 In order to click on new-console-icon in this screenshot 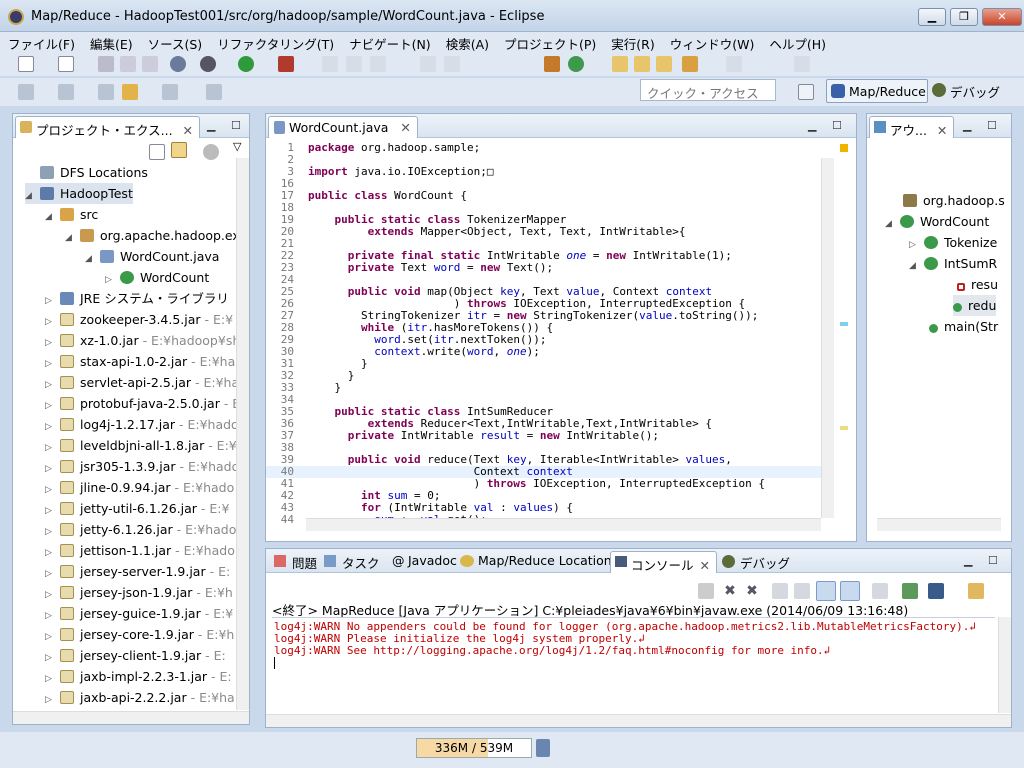, I will do `click(976, 591)`.